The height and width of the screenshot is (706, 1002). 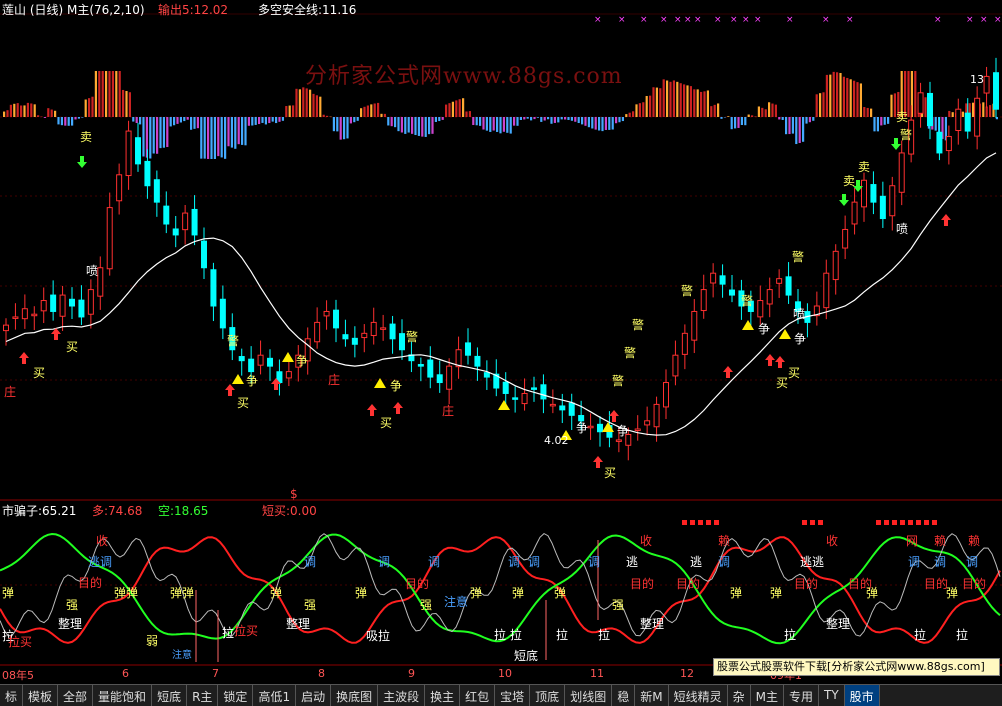 What do you see at coordinates (401, 695) in the screenshot?
I see `tab-主波段: 主波段` at bounding box center [401, 695].